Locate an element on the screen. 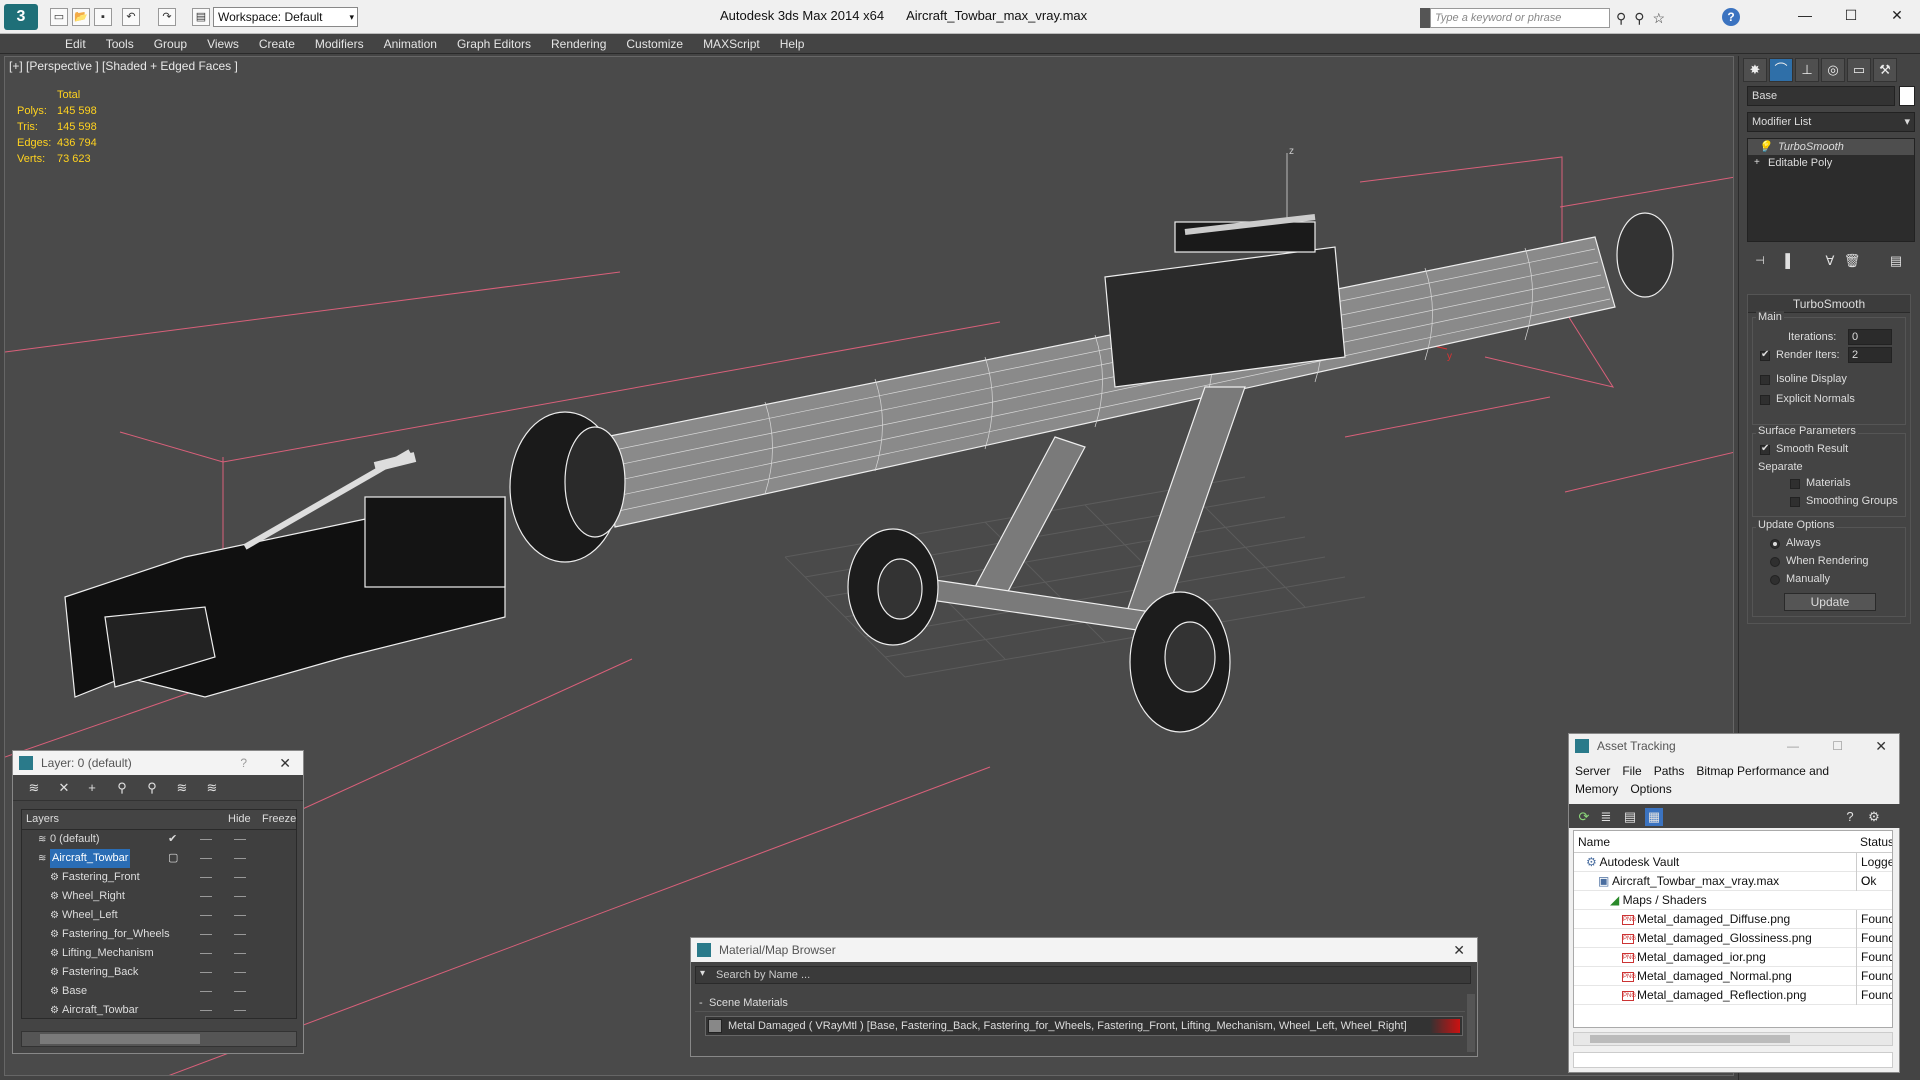 This screenshot has height=1080, width=1920. asset-row: PNGMetal_damaged_ior.png Found is located at coordinates (1733, 957).